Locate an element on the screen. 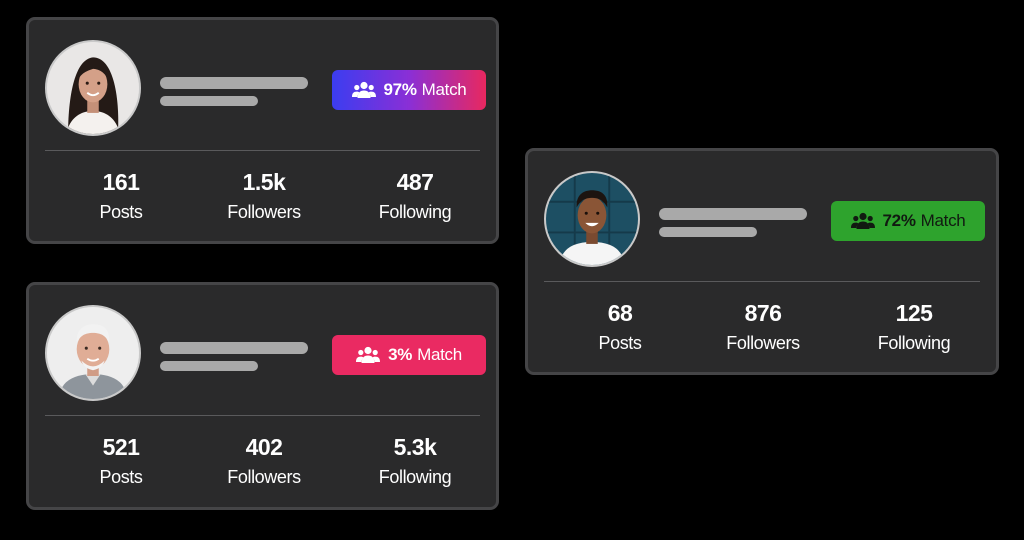 The height and width of the screenshot is (540, 1024). stat-followers: 876 Followers is located at coordinates (763, 327).